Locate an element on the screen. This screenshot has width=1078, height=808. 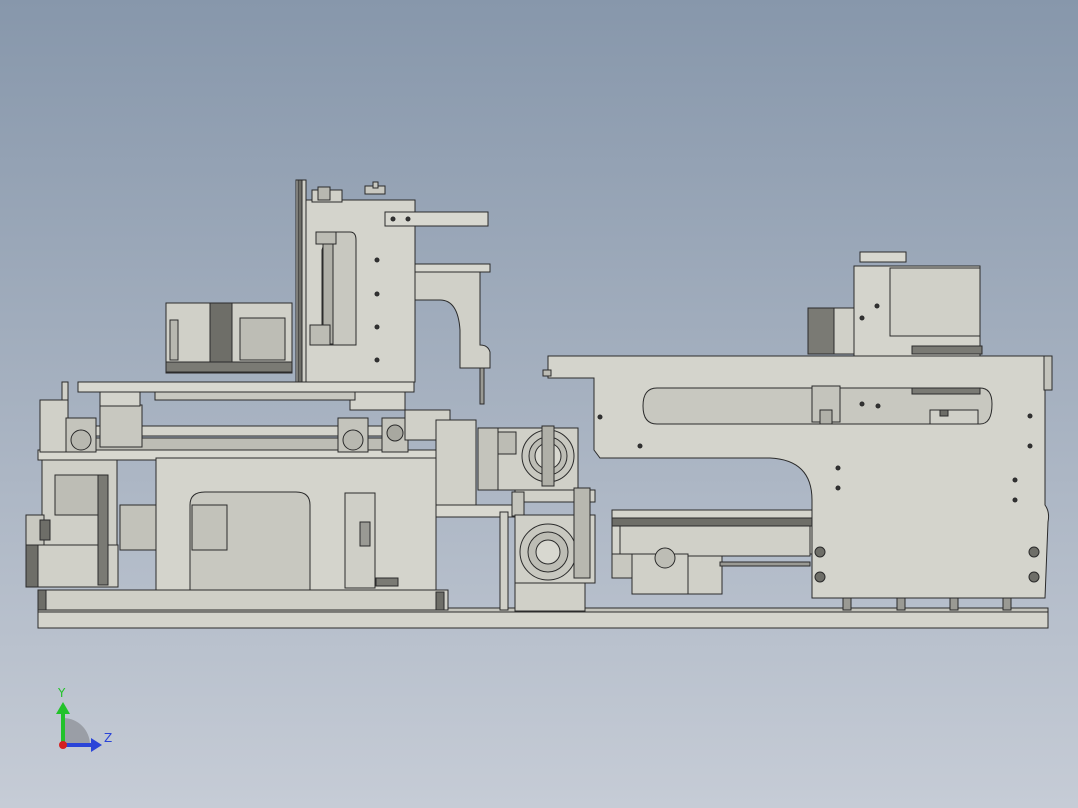
coordinate-triad is located at coordinates (79, 727).